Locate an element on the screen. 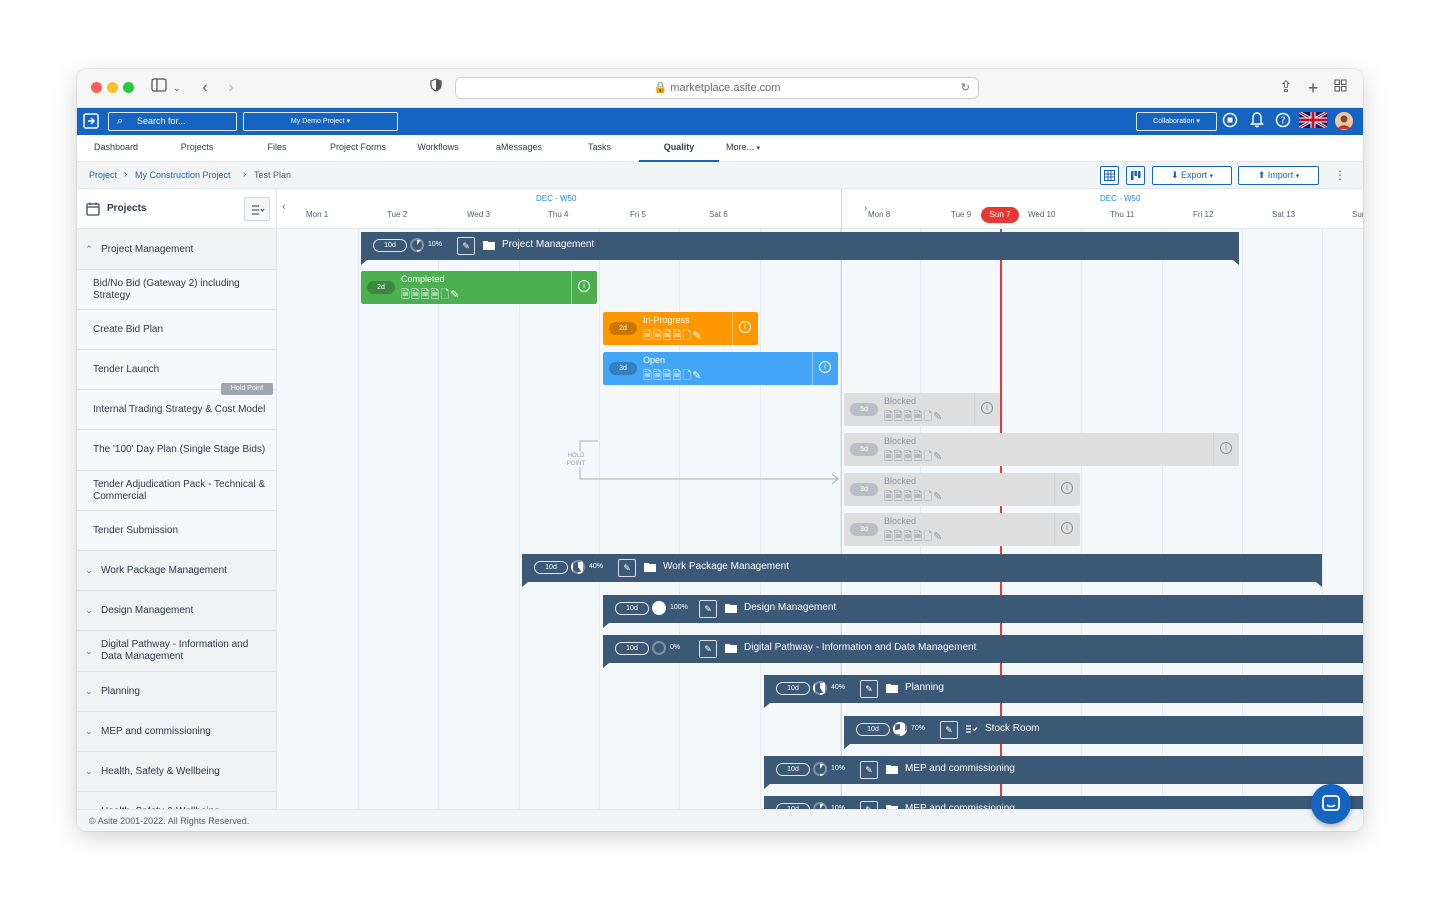 This screenshot has height=900, width=1440. breadcrumb-test-plan: Test Plan is located at coordinates (273, 175).